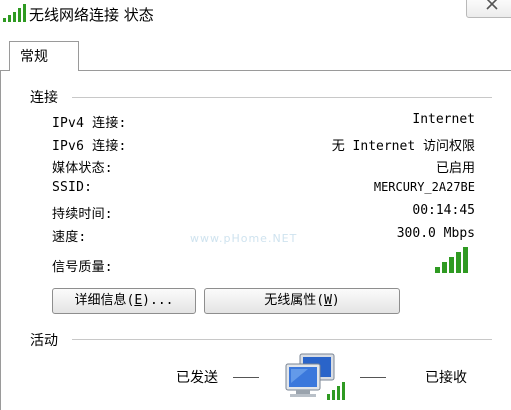  What do you see at coordinates (455, 168) in the screenshot?
I see `media-state-value: 已启用` at bounding box center [455, 168].